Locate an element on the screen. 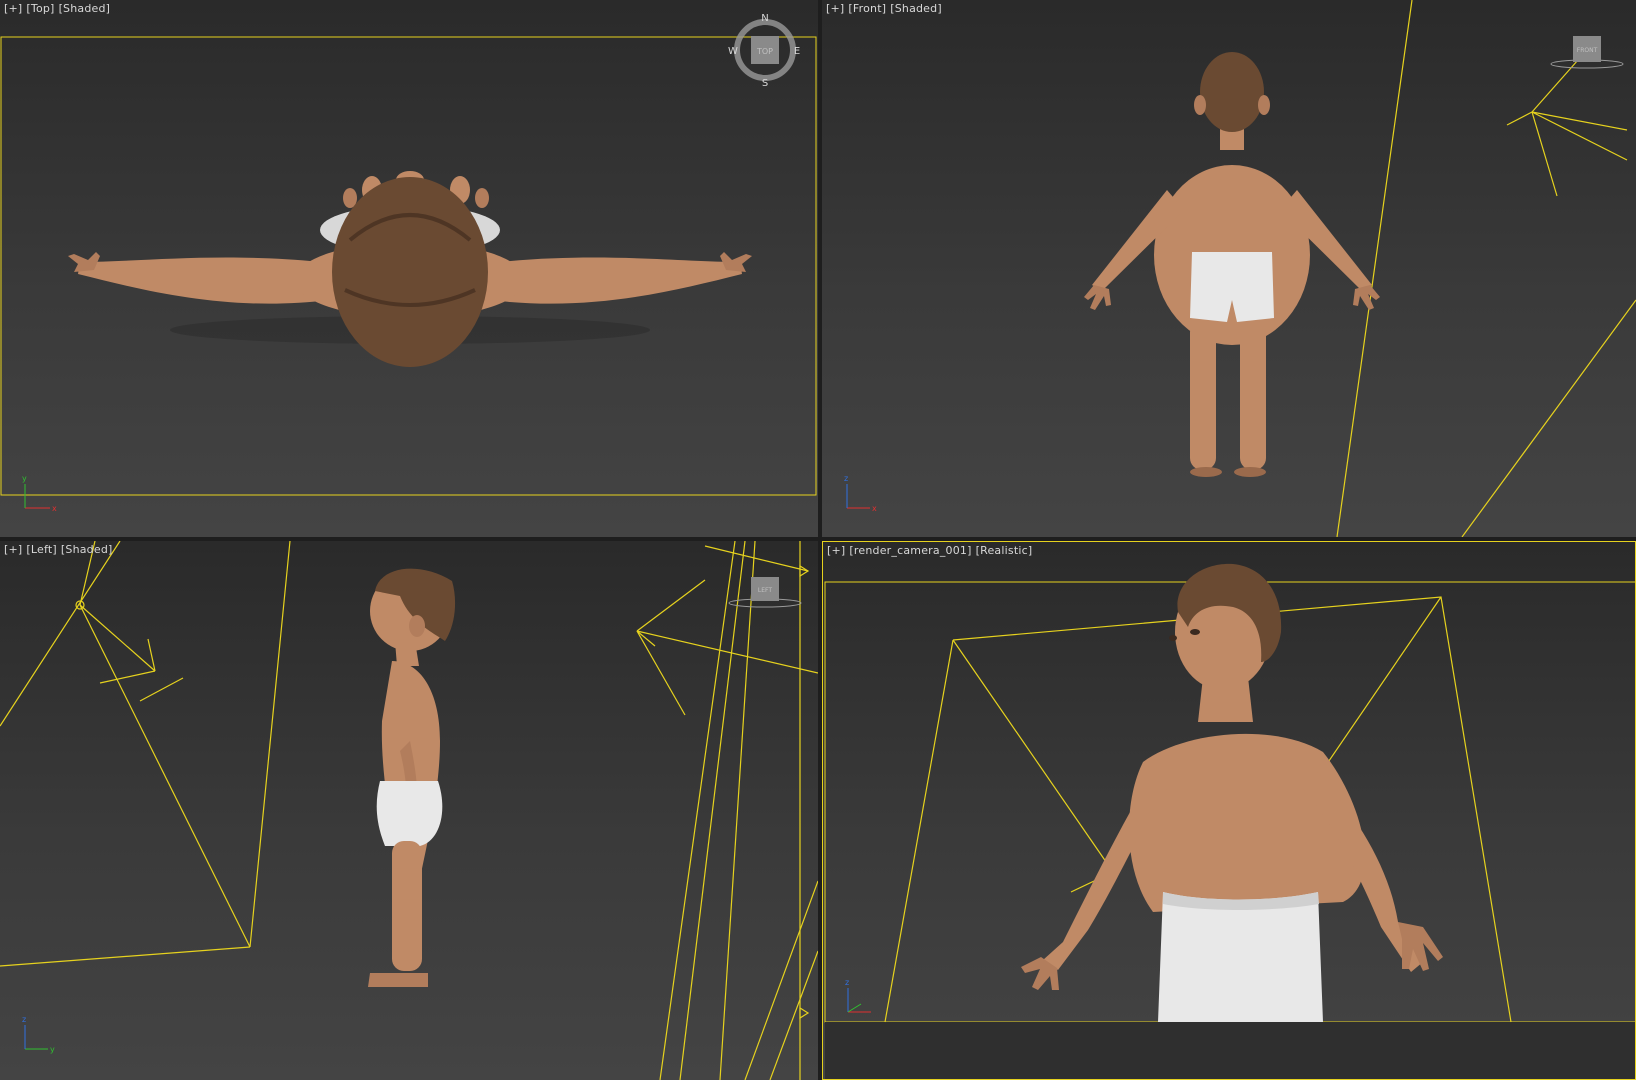 This screenshot has height=1080, width=1636. character-camera-view is located at coordinates (1232, 792).